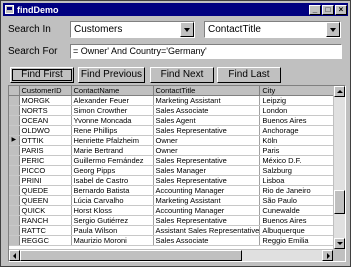 This screenshot has width=353, height=269. What do you see at coordinates (112, 160) in the screenshot?
I see `table-cell: Guillermo Fernández` at bounding box center [112, 160].